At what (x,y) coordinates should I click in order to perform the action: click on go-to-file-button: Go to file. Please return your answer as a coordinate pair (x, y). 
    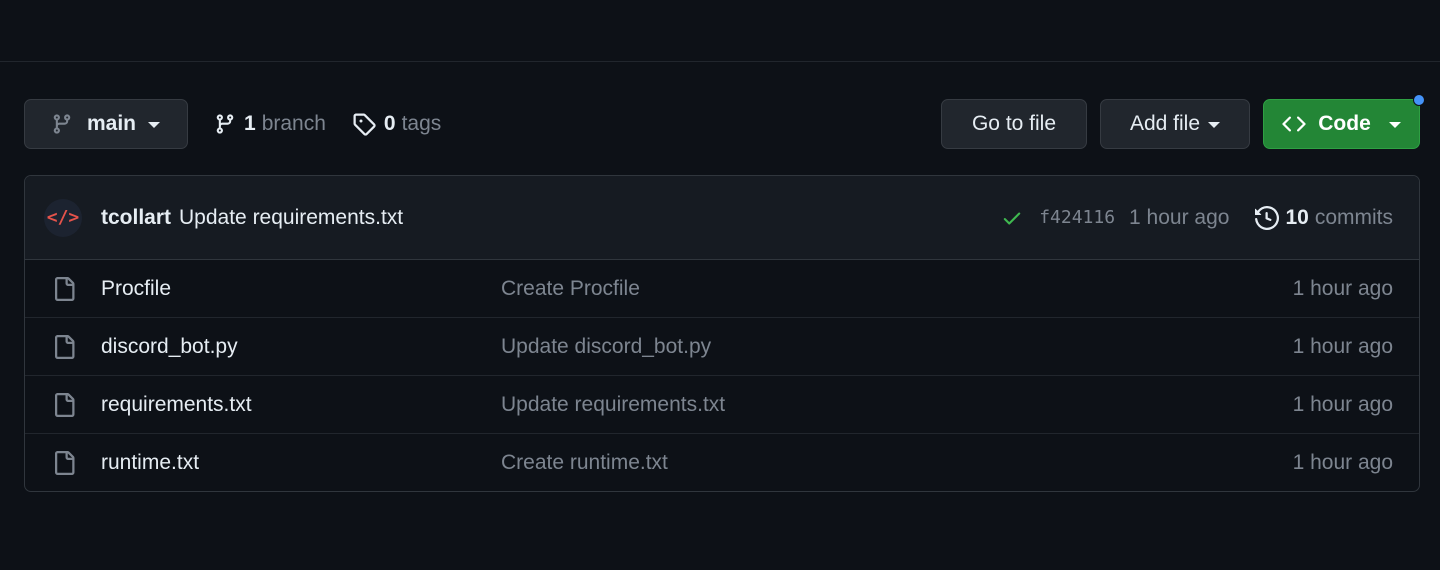
    Looking at the image, I should click on (1014, 124).